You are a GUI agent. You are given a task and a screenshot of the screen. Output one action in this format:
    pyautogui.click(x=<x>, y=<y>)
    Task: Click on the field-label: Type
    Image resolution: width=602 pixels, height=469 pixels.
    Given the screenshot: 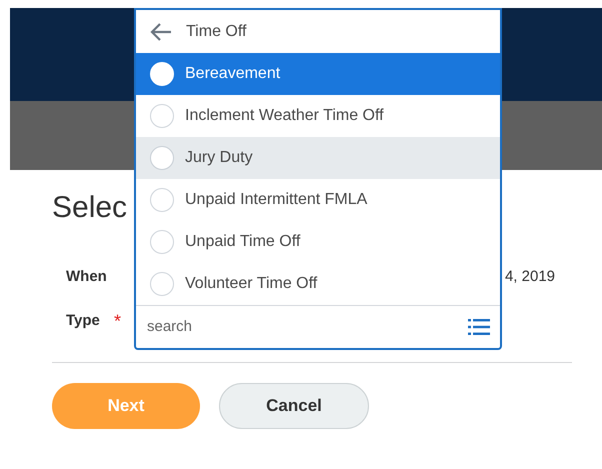 What is the action you would take?
    pyautogui.click(x=83, y=320)
    